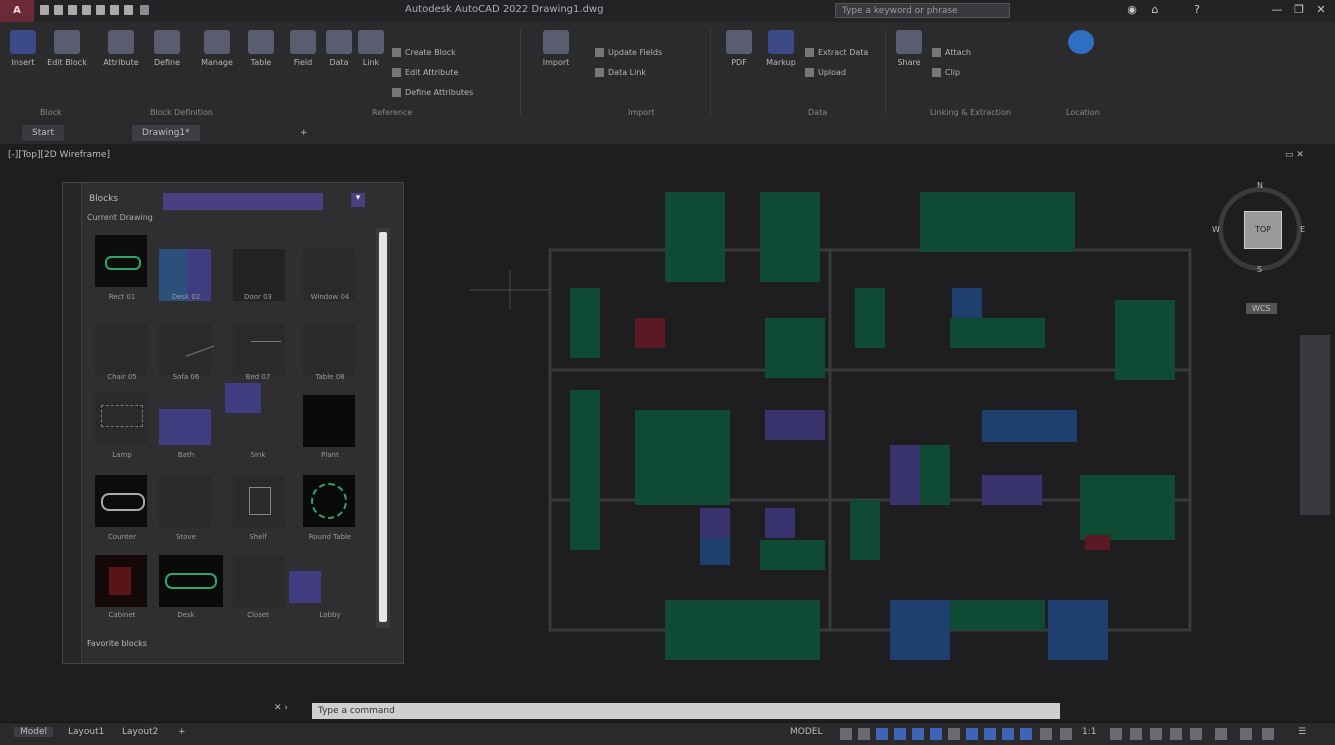 This screenshot has height=745, width=1335. What do you see at coordinates (34, 732) in the screenshot?
I see `tab-model: Model` at bounding box center [34, 732].